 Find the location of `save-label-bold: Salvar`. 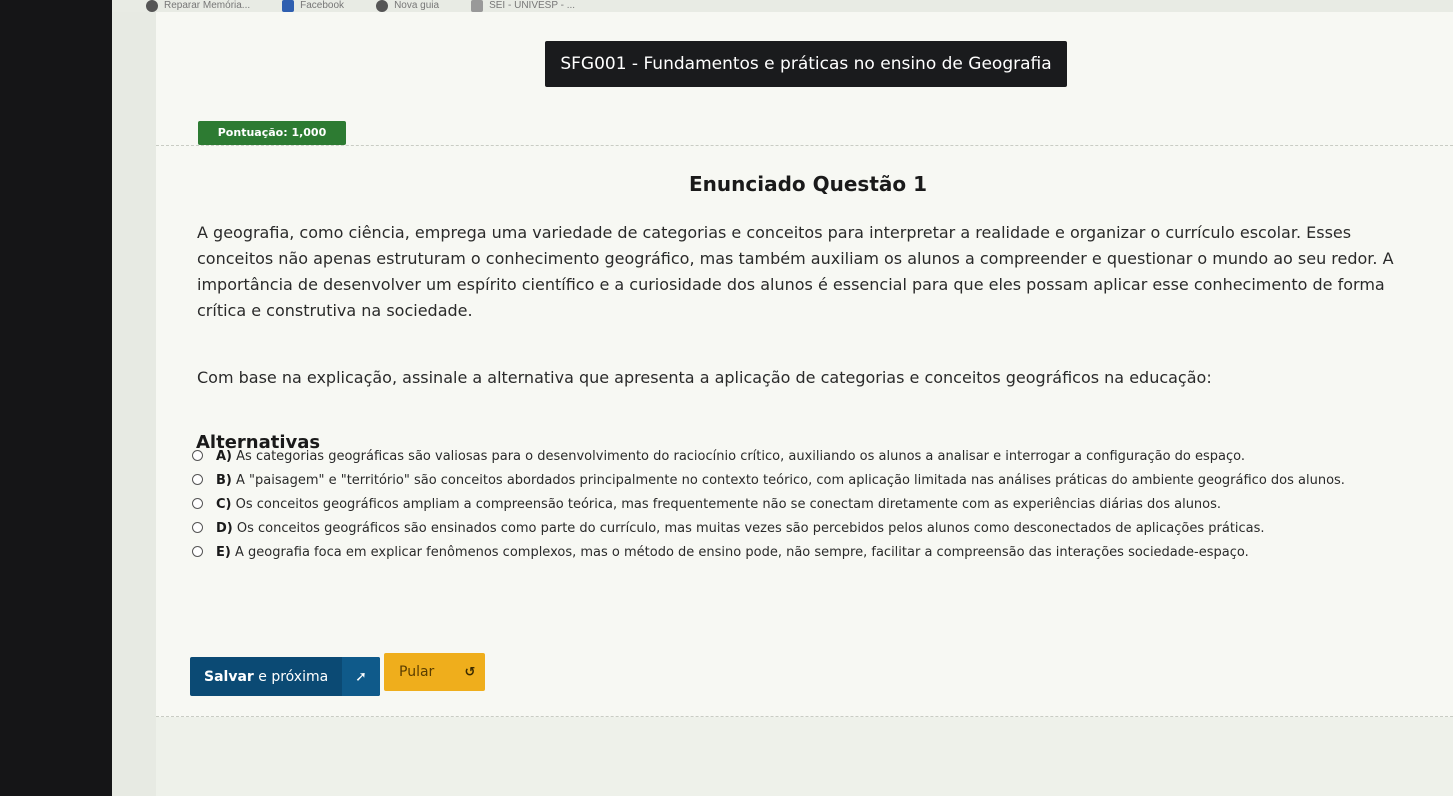

save-label-bold: Salvar is located at coordinates (229, 676).